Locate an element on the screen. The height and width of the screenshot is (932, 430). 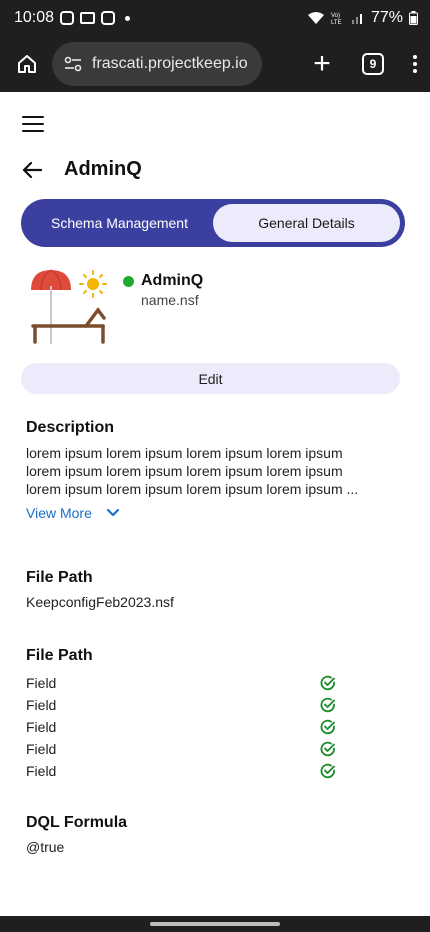
beach-illustration-icon is located at coordinates (69, 306).